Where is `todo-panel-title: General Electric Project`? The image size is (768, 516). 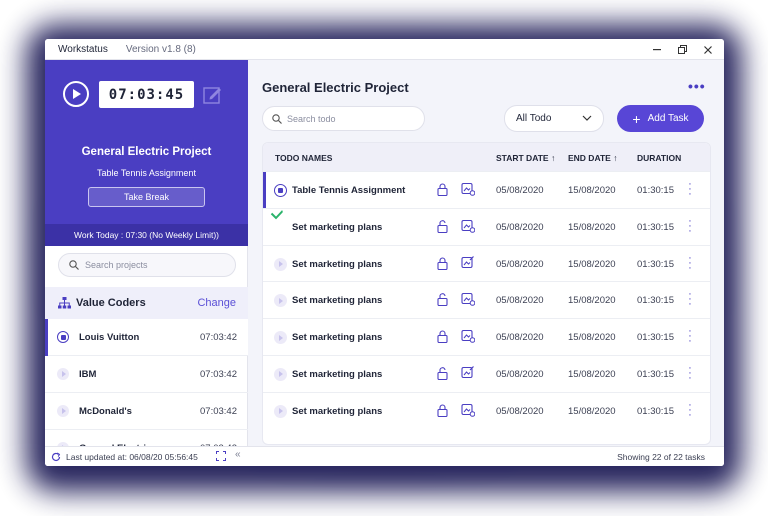 todo-panel-title: General Electric Project is located at coordinates (335, 87).